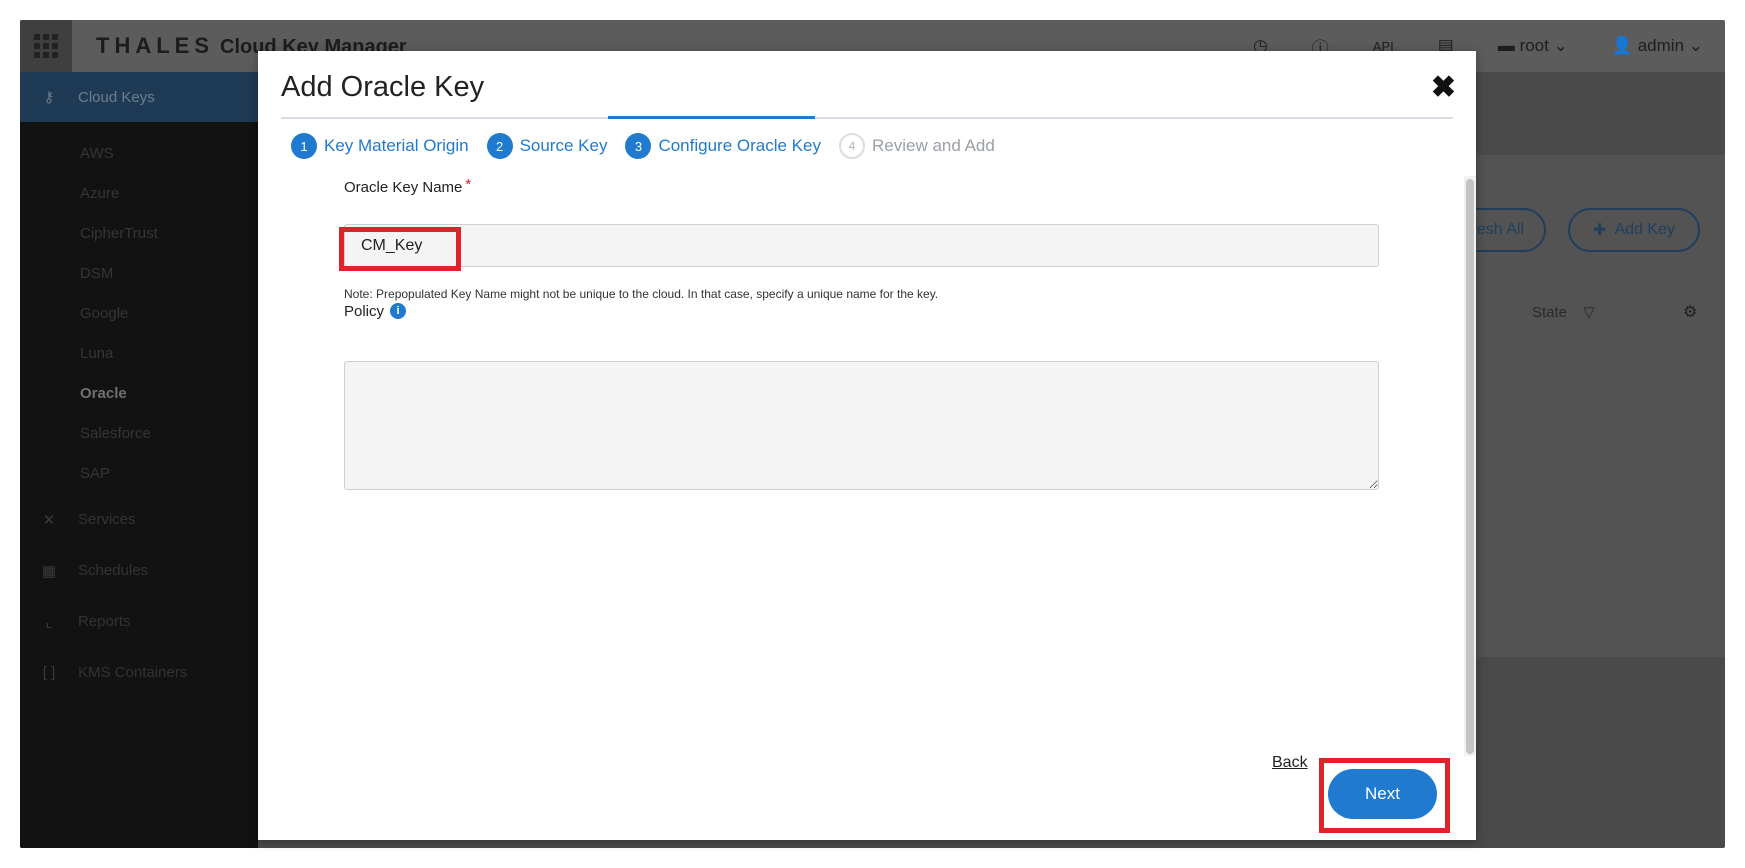 The image size is (1745, 868). Describe the element at coordinates (139, 354) in the screenshot. I see `sidebar-item-luna: Luna` at that location.